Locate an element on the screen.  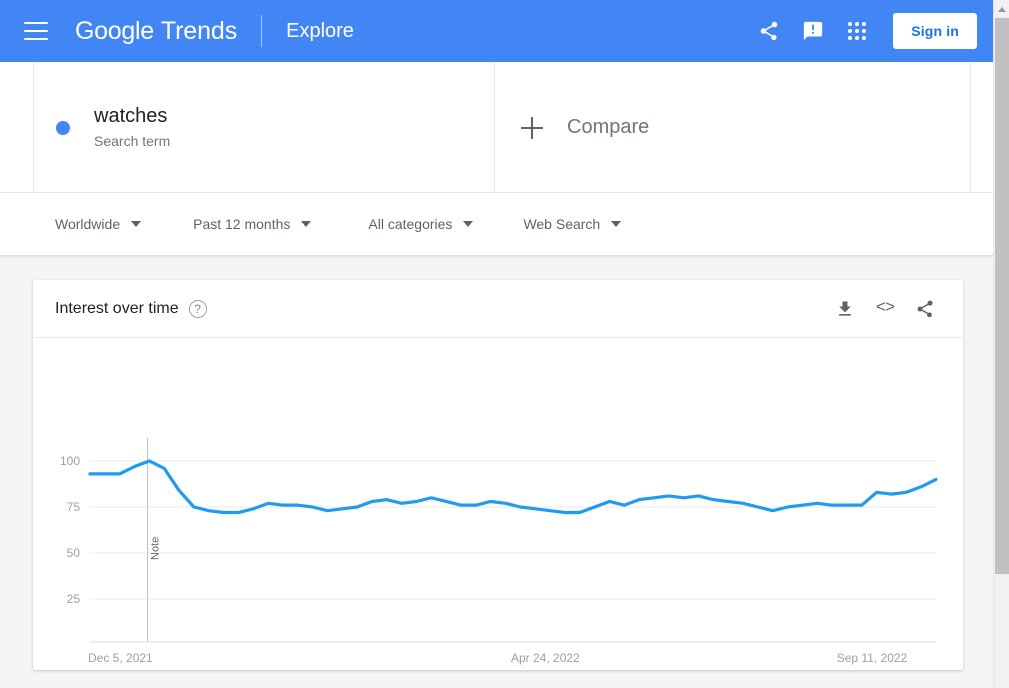
card-title: Interest over time is located at coordinates (117, 308).